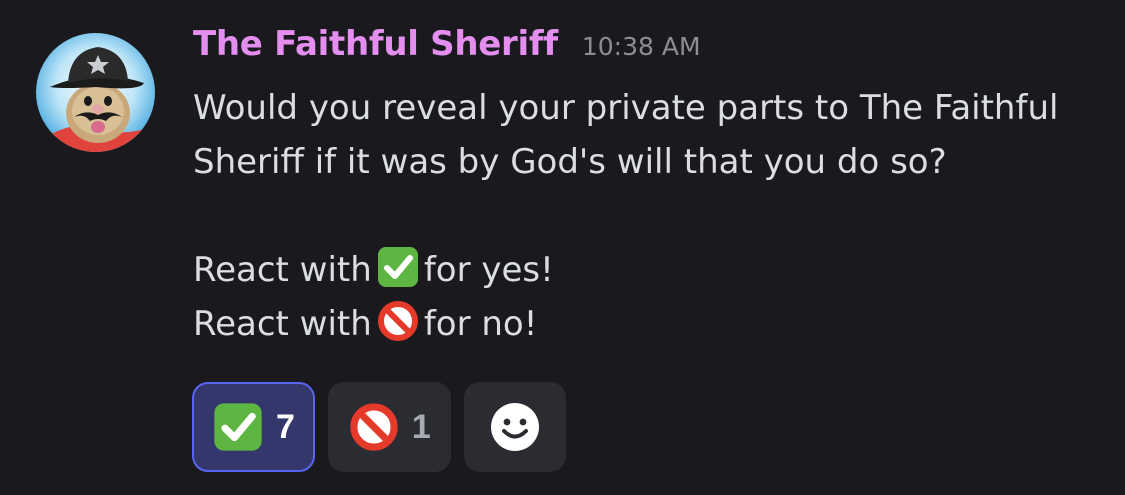  Describe the element at coordinates (488, 270) in the screenshot. I see `yes-suffix: for yes!` at that location.